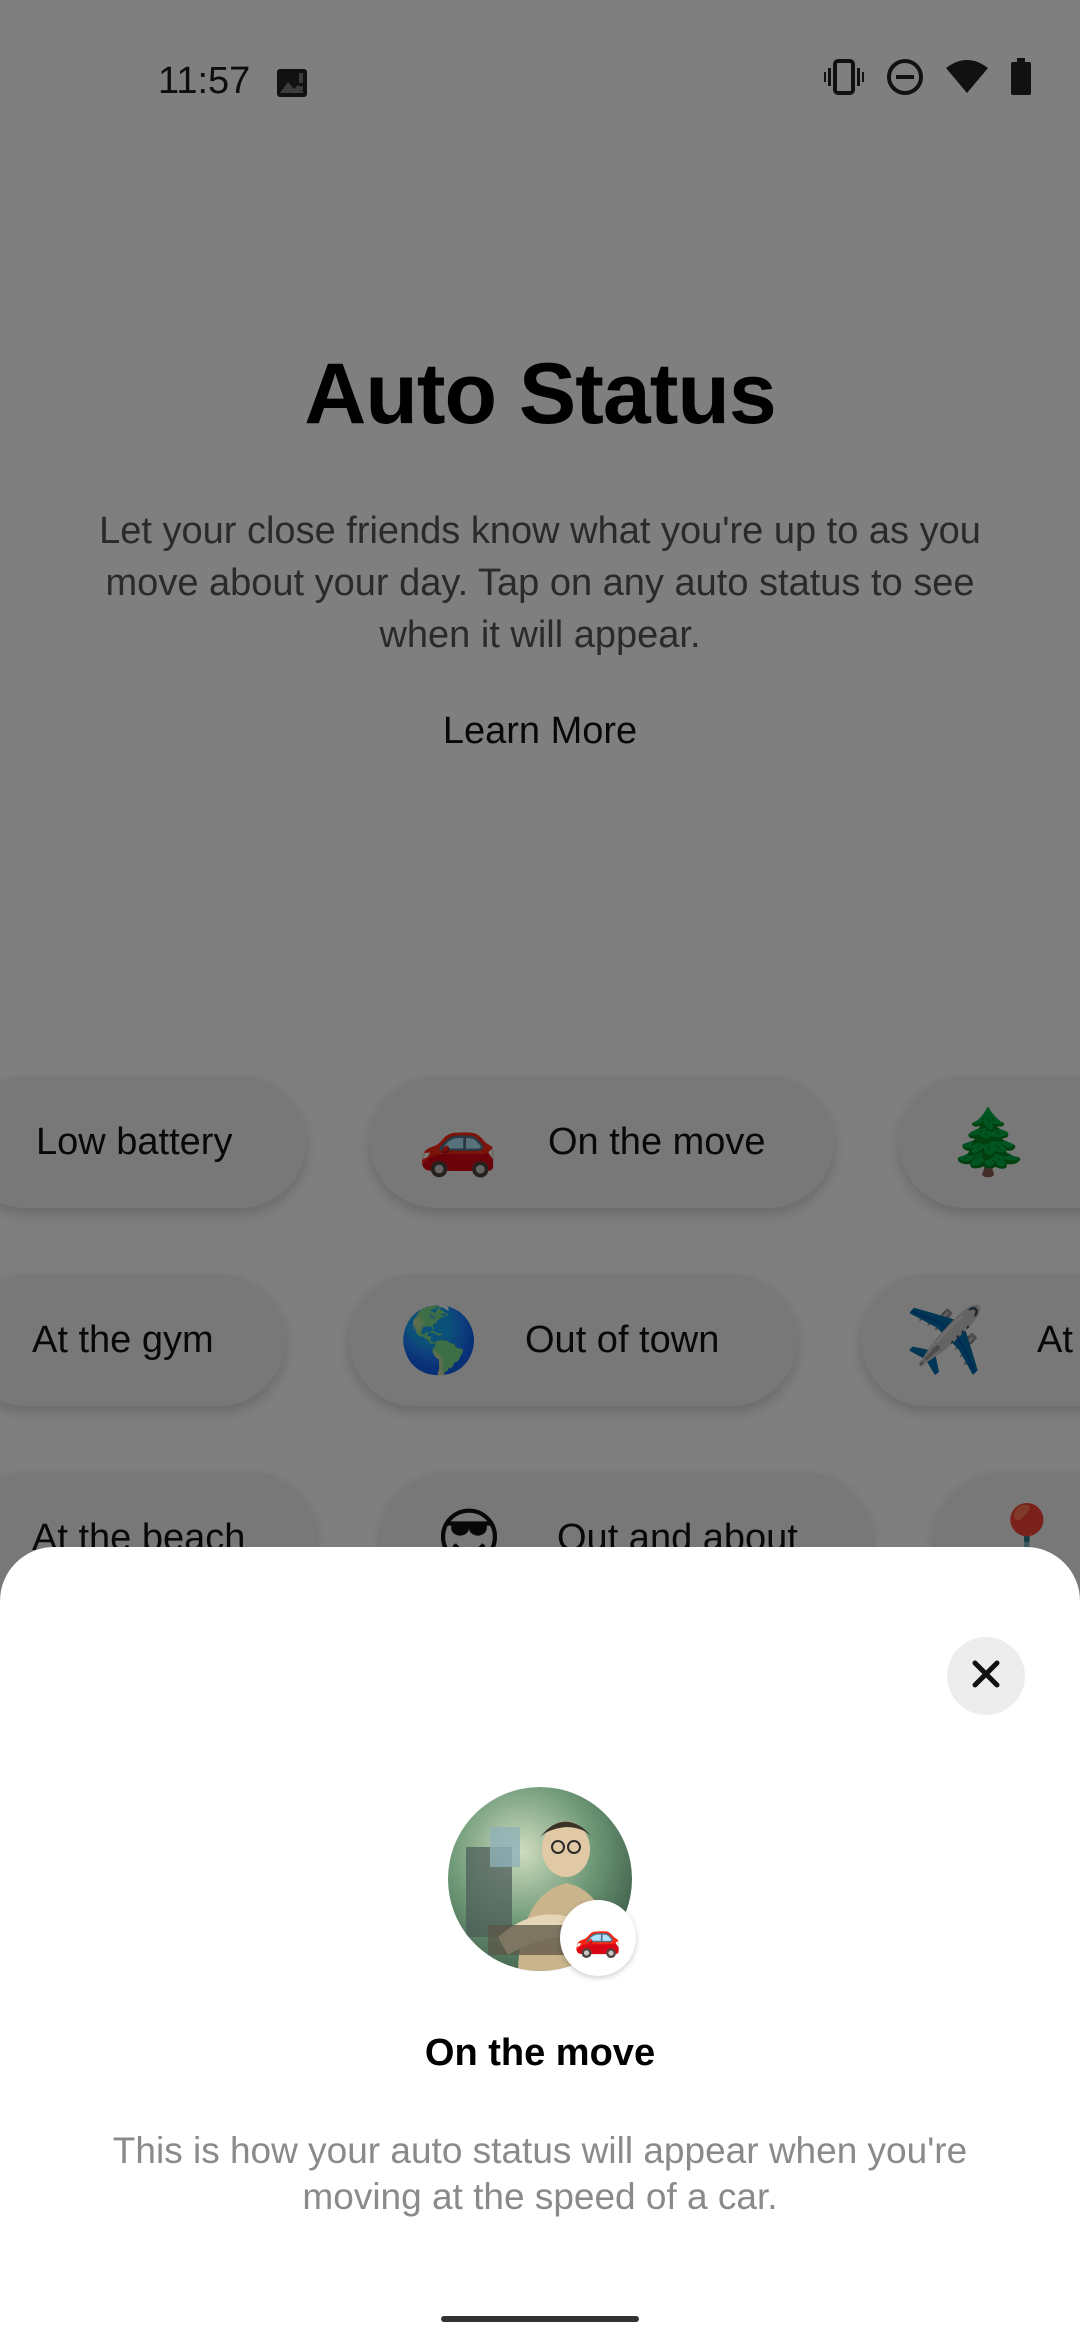 The height and width of the screenshot is (2340, 1080). What do you see at coordinates (540, 2319) in the screenshot?
I see `home-indicator` at bounding box center [540, 2319].